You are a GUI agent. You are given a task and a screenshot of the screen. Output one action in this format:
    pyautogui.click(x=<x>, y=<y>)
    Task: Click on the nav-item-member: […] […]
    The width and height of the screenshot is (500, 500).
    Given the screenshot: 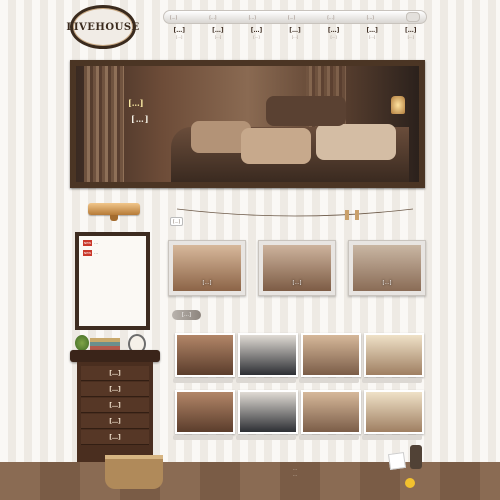 What is the action you would take?
    pyautogui.click(x=295, y=33)
    